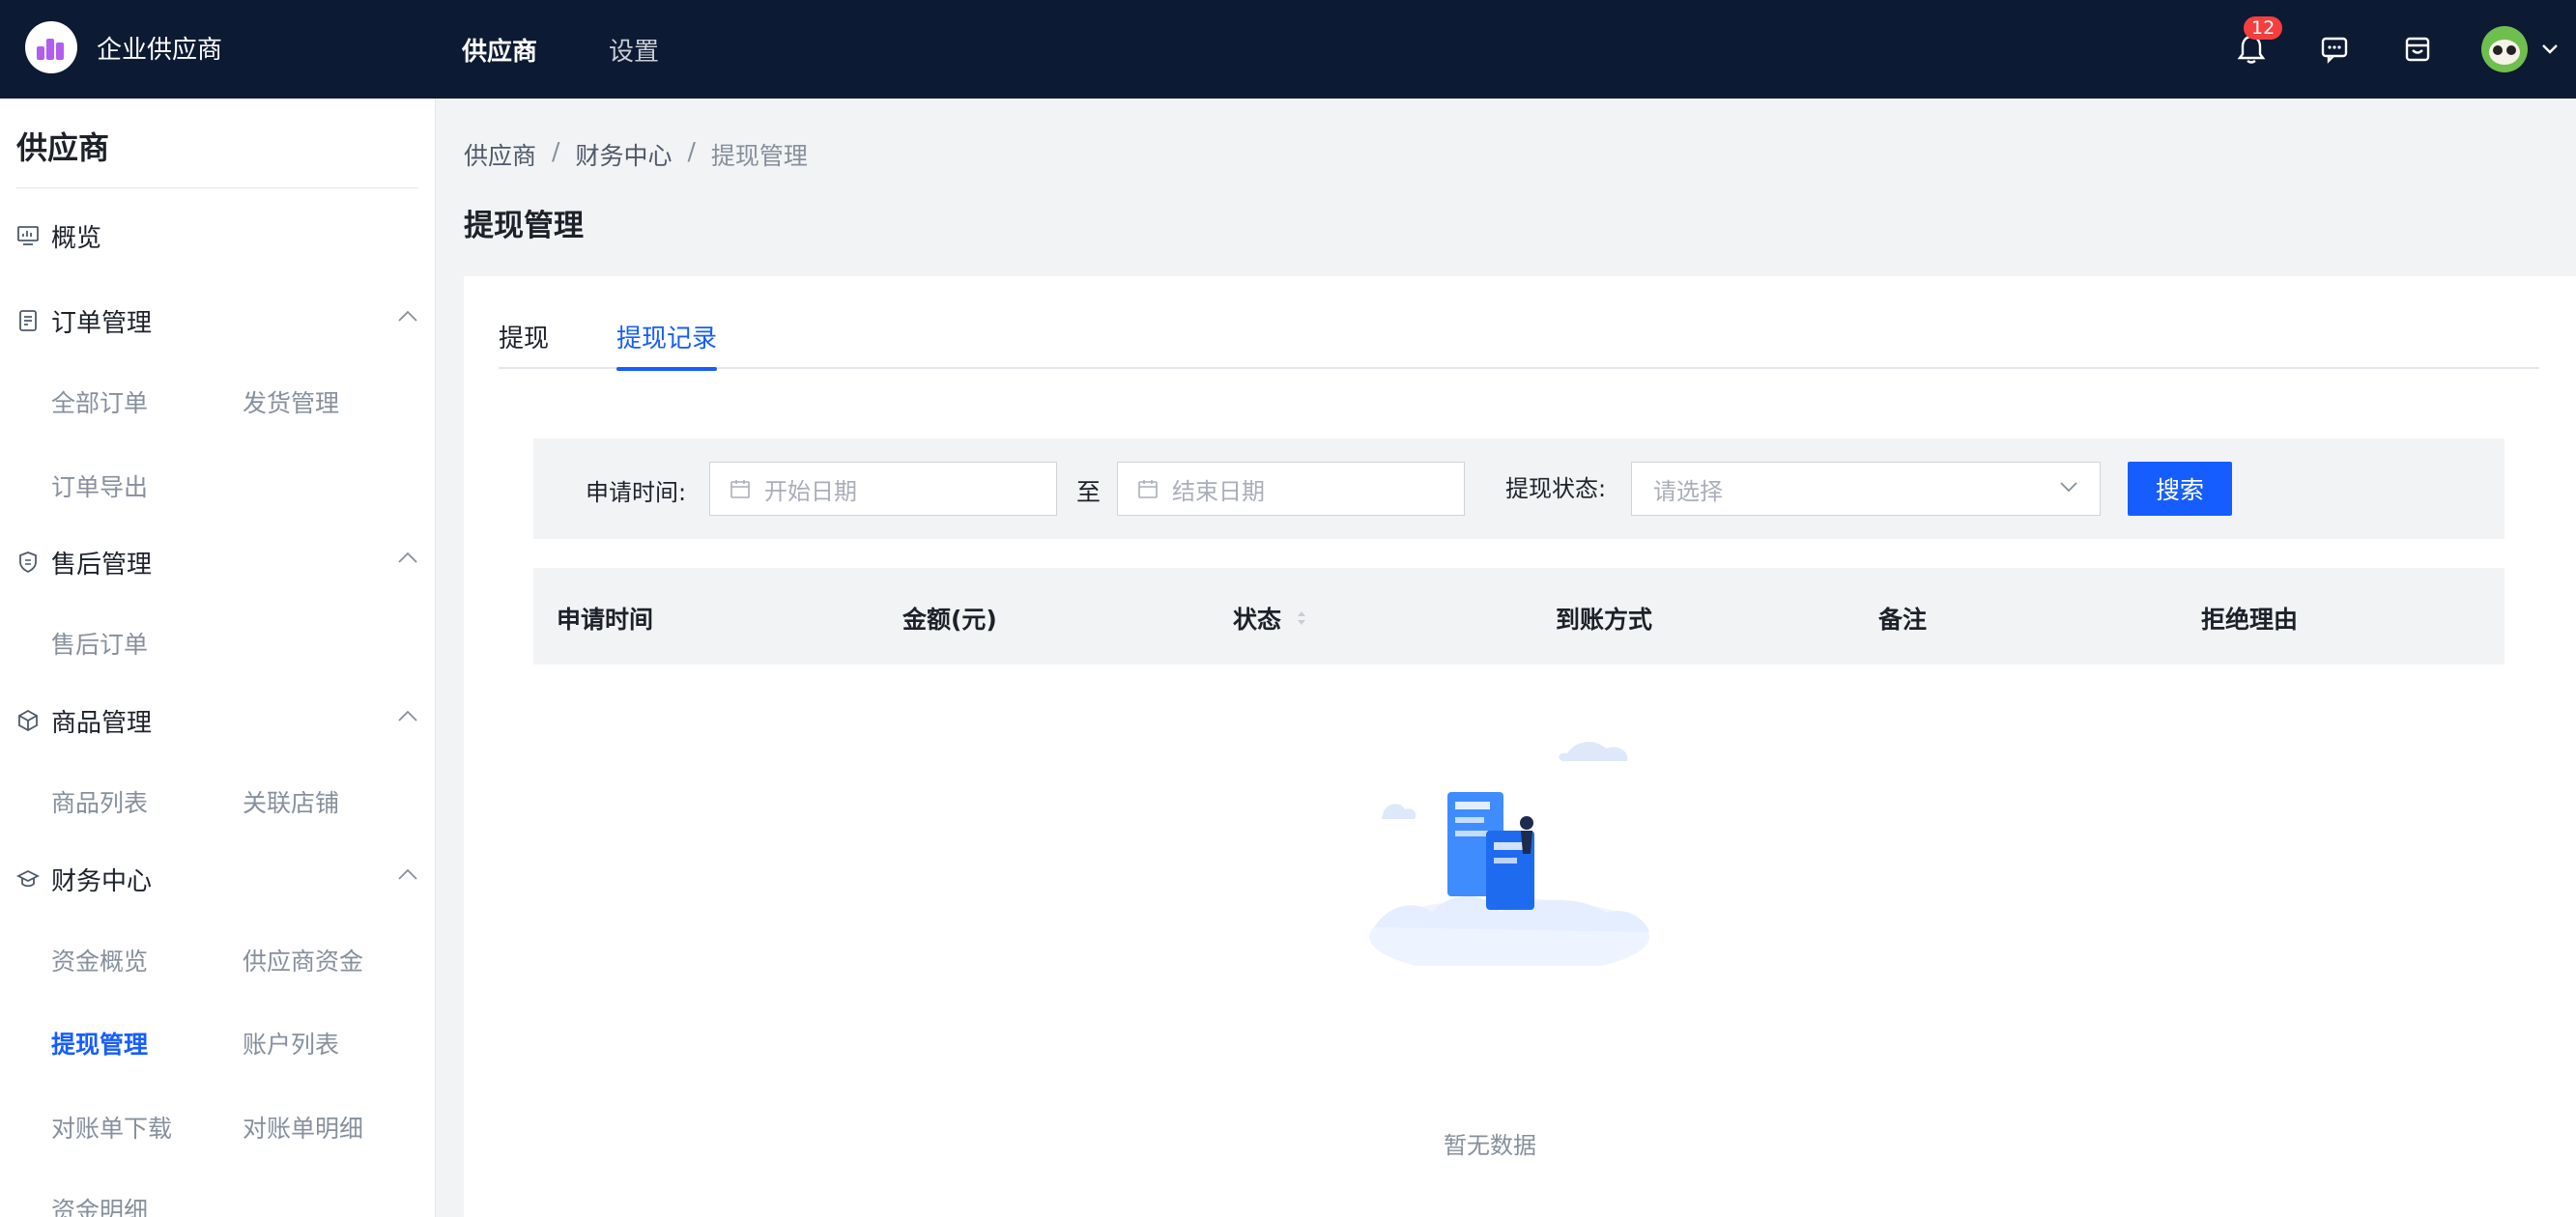 Image resolution: width=2576 pixels, height=1217 pixels. What do you see at coordinates (303, 1127) in the screenshot?
I see `sidebar-item-statement-details: 对账单明细` at bounding box center [303, 1127].